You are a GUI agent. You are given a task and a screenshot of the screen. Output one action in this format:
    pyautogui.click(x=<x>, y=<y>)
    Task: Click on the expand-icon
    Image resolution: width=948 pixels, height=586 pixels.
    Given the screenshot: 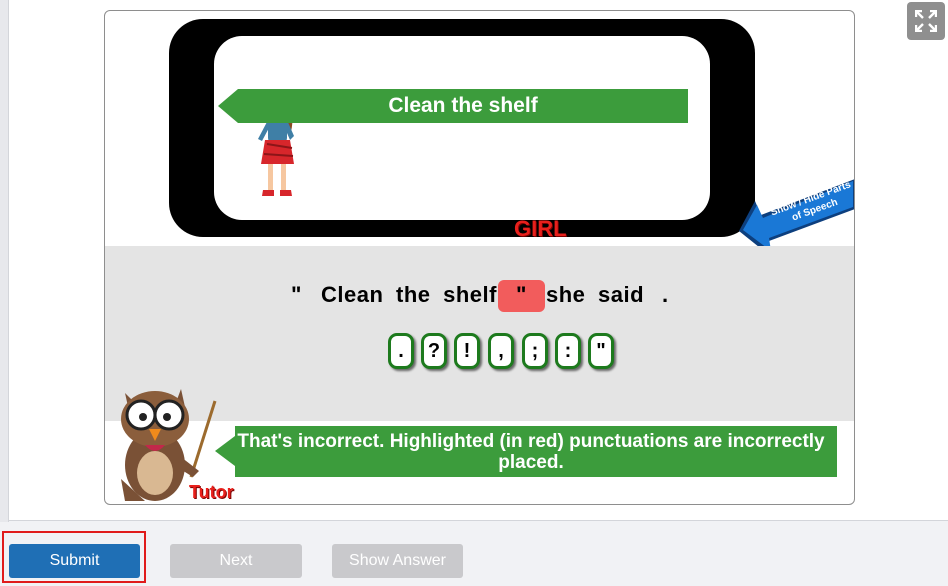 What is the action you would take?
    pyautogui.click(x=926, y=21)
    